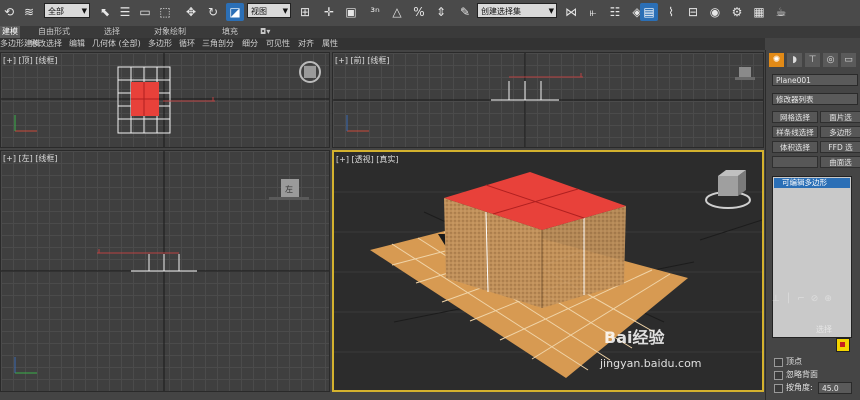 This screenshot has height=400, width=860. I want to click on modify-tab-icon: ◗, so click(794, 60).